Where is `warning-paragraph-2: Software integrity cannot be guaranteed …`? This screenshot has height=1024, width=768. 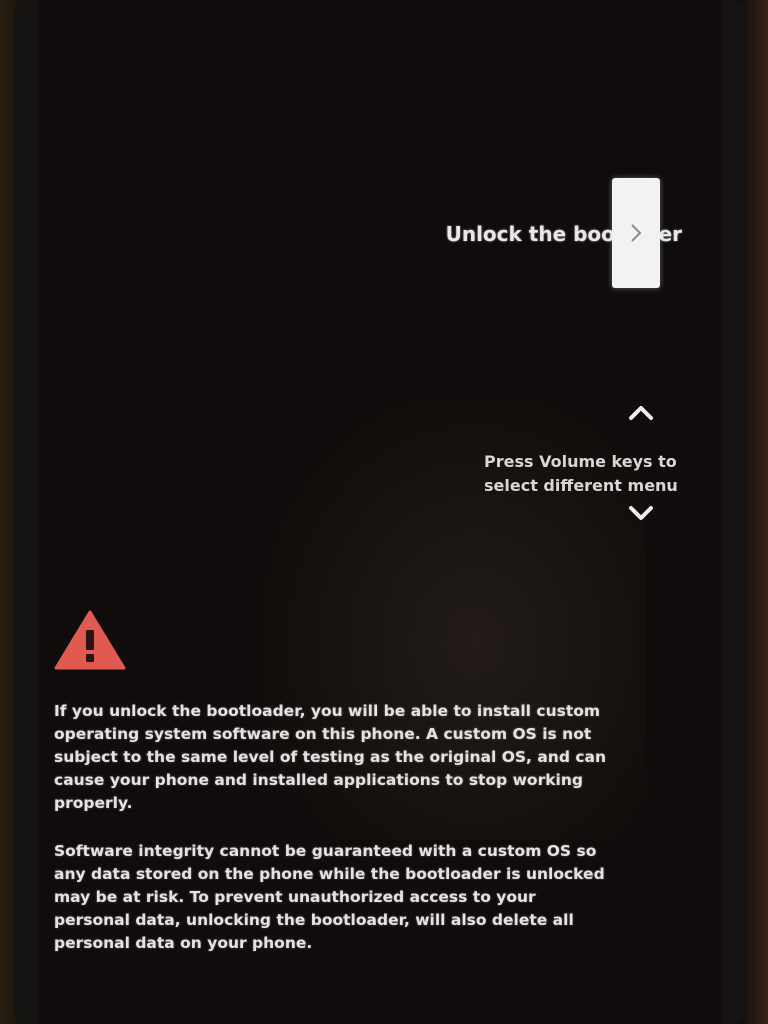
warning-paragraph-2: Software integrity cannot be guaranteed … is located at coordinates (329, 897).